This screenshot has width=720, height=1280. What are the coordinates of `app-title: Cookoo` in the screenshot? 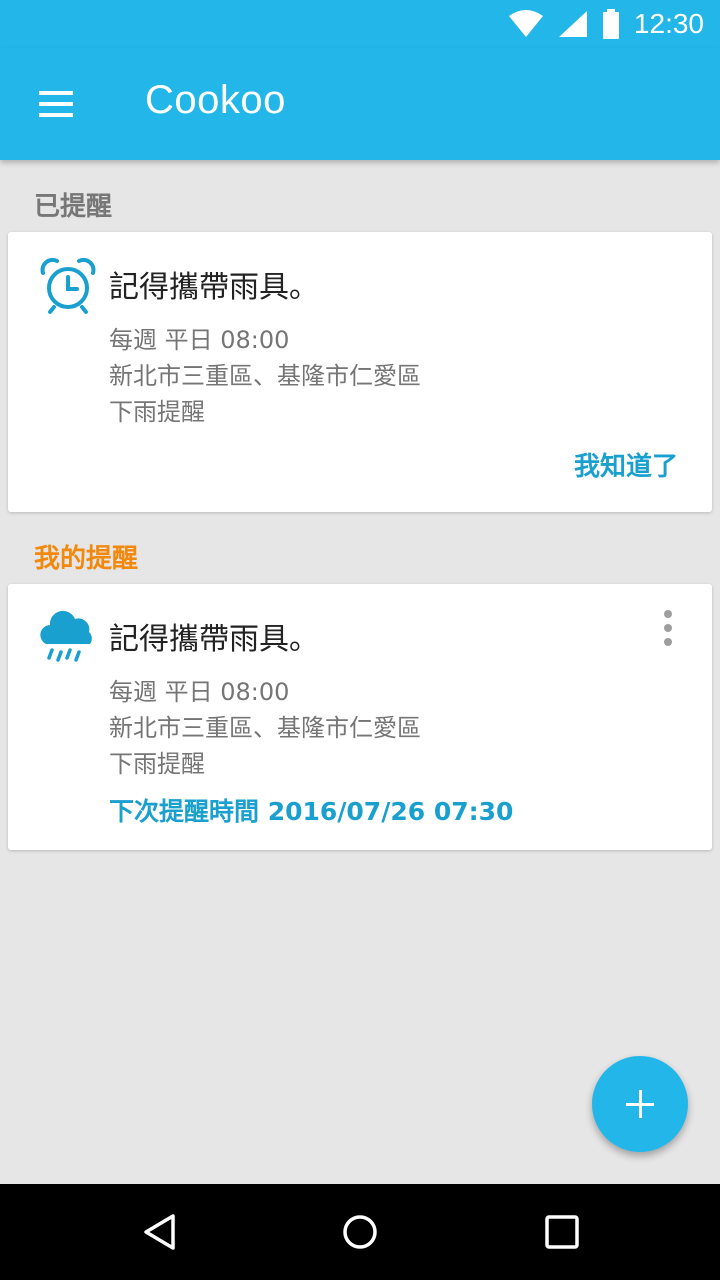 It's located at (215, 100).